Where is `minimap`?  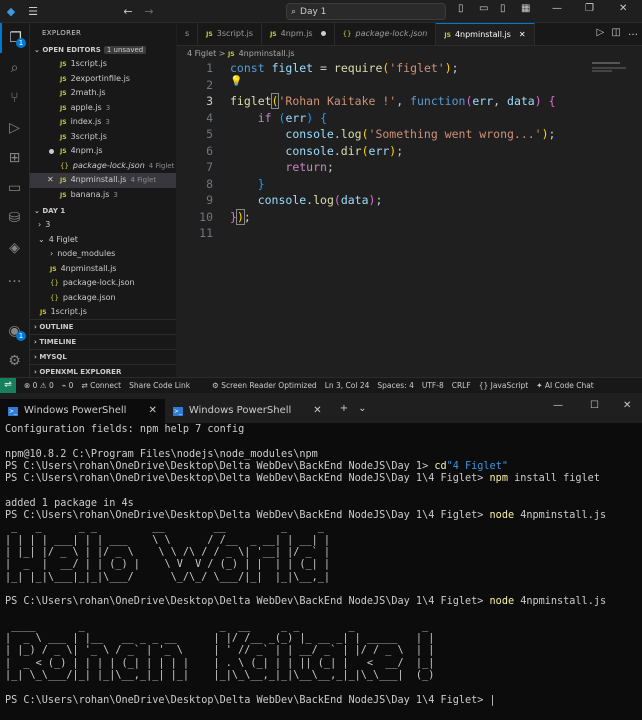
minimap is located at coordinates (612, 67).